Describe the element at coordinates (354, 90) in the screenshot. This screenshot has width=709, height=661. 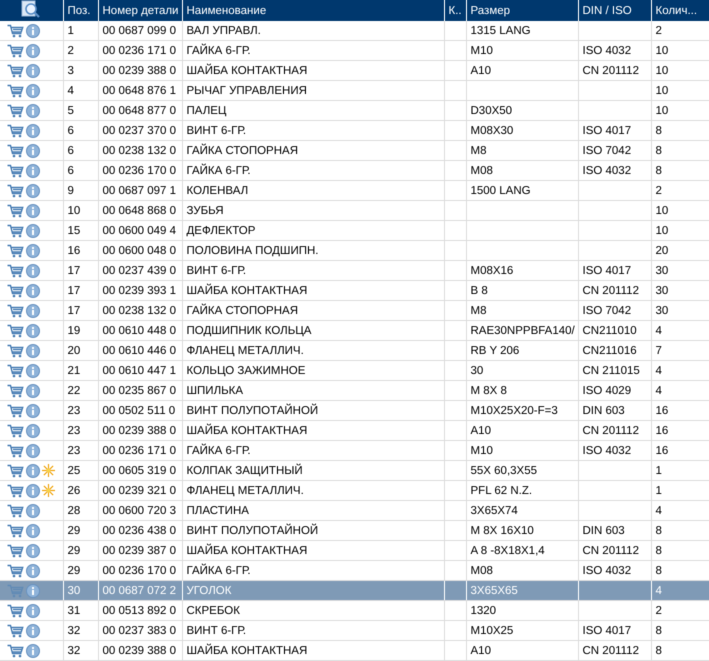
I see `table-row: 4 00 0648 876 1 РЫЧАГ УПРАВЛЕНИЯ 10` at that location.